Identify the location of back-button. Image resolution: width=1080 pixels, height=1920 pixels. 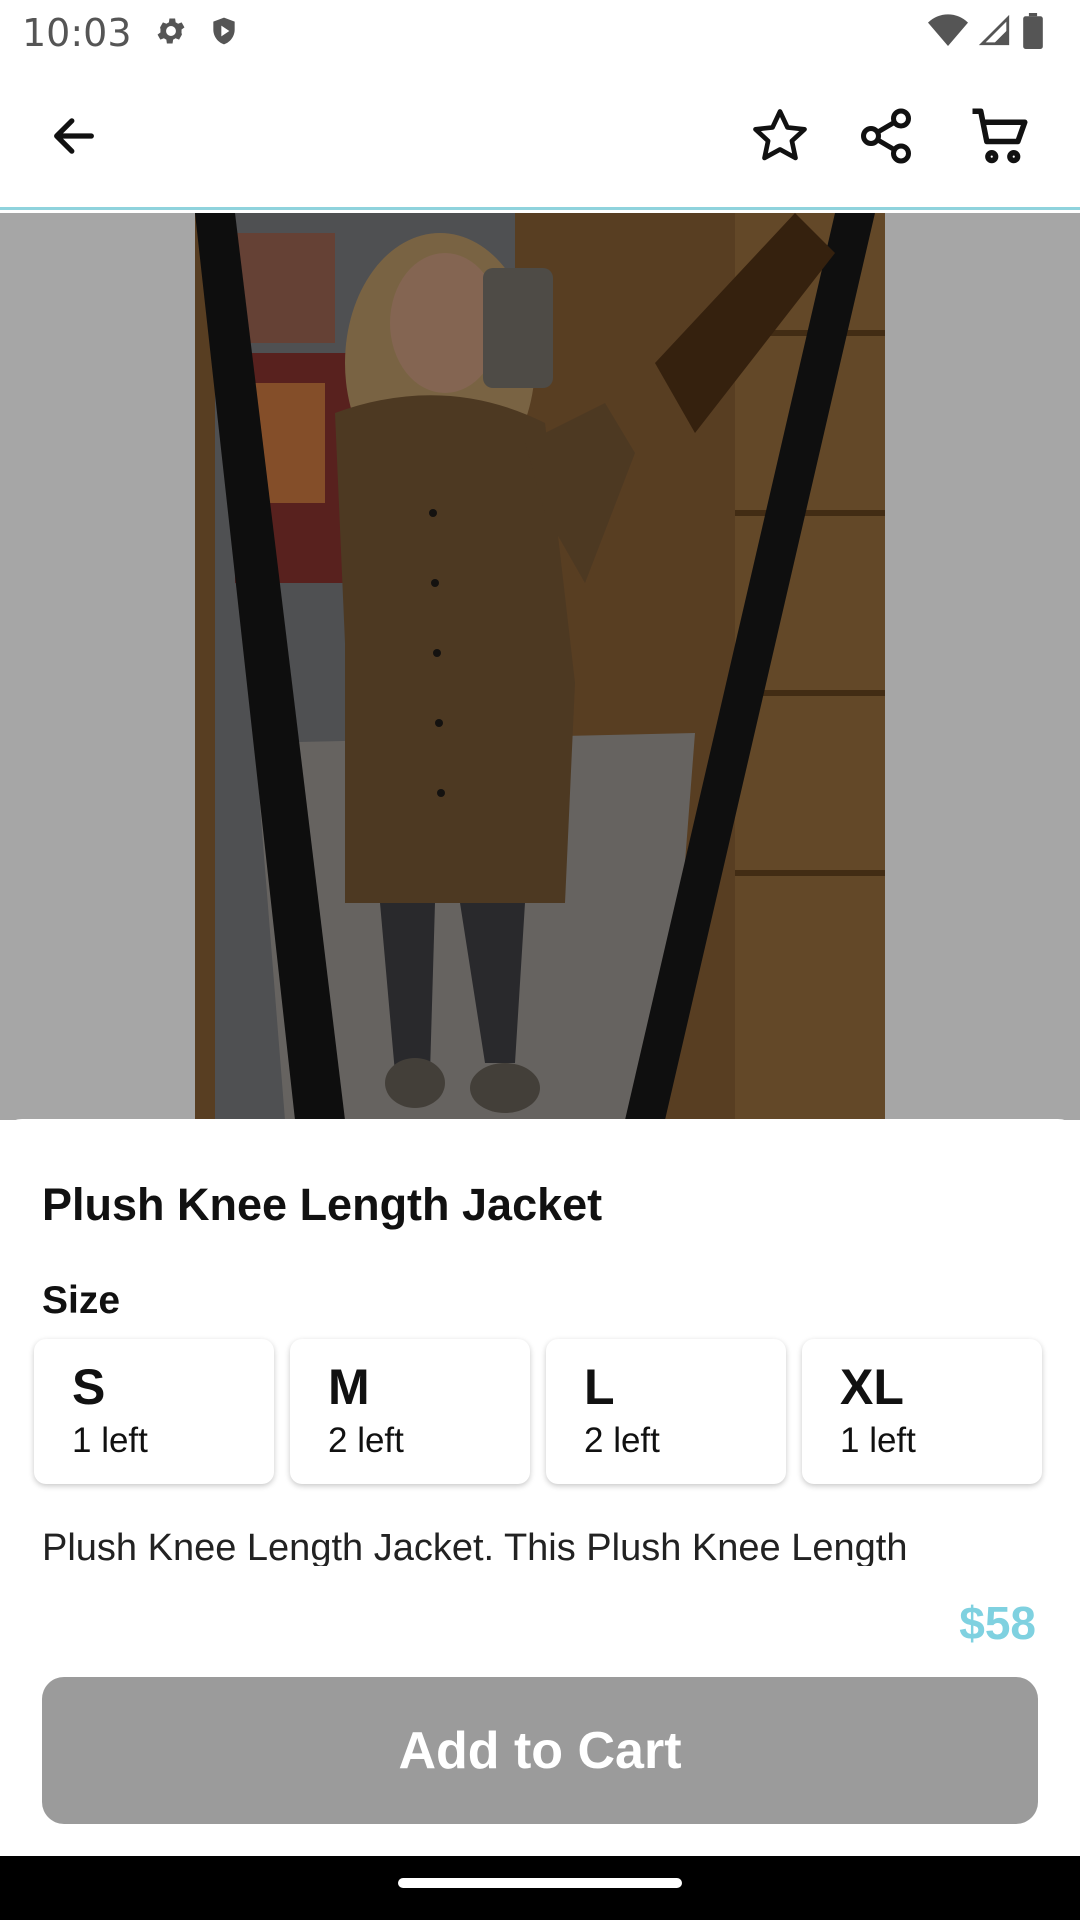
(74, 138).